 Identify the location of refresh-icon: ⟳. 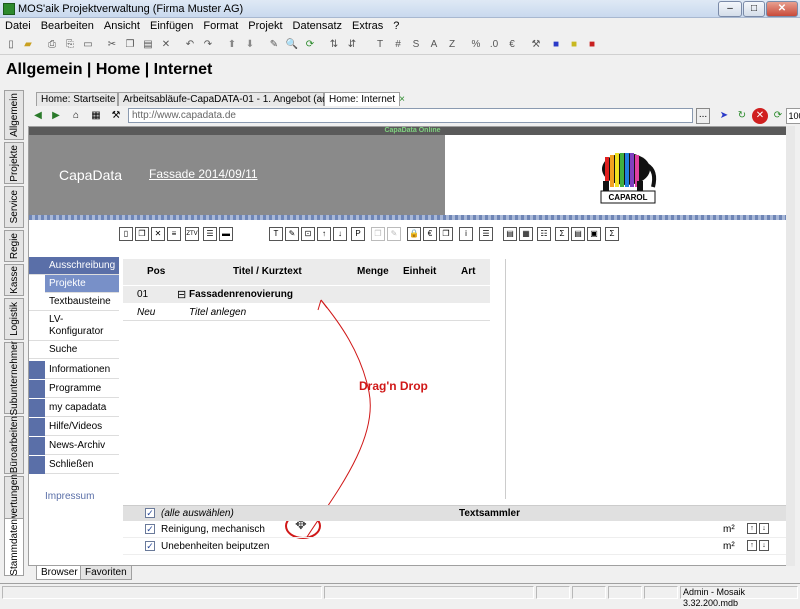
(310, 45).